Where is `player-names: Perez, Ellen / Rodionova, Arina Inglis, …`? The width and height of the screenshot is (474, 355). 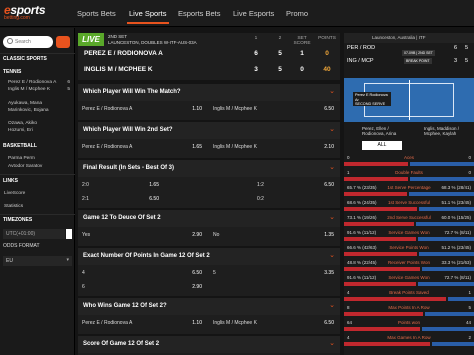 player-names: Perez, Ellen / Rodionova, Arina Inglis, … is located at coordinates (409, 132).